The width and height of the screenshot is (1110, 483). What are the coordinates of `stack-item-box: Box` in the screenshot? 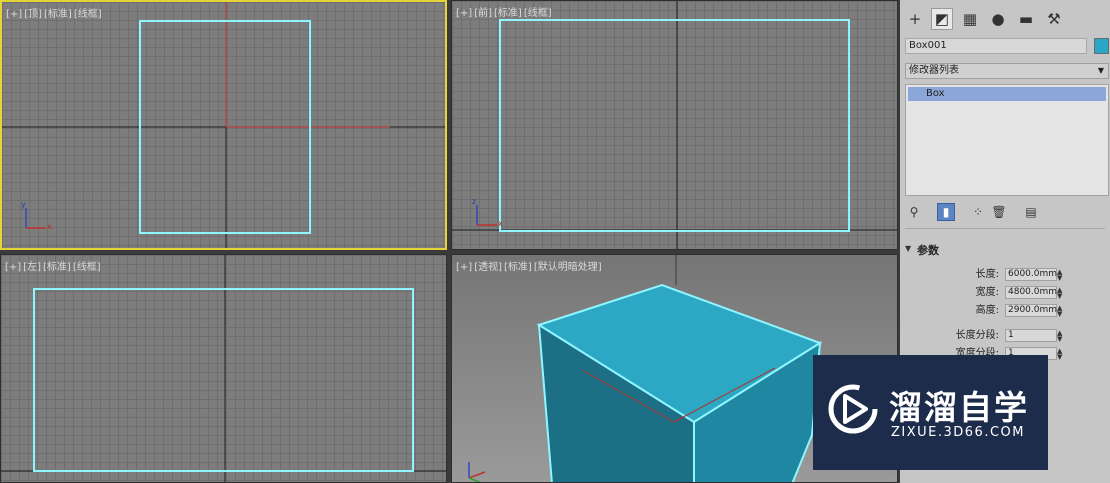 It's located at (1007, 94).